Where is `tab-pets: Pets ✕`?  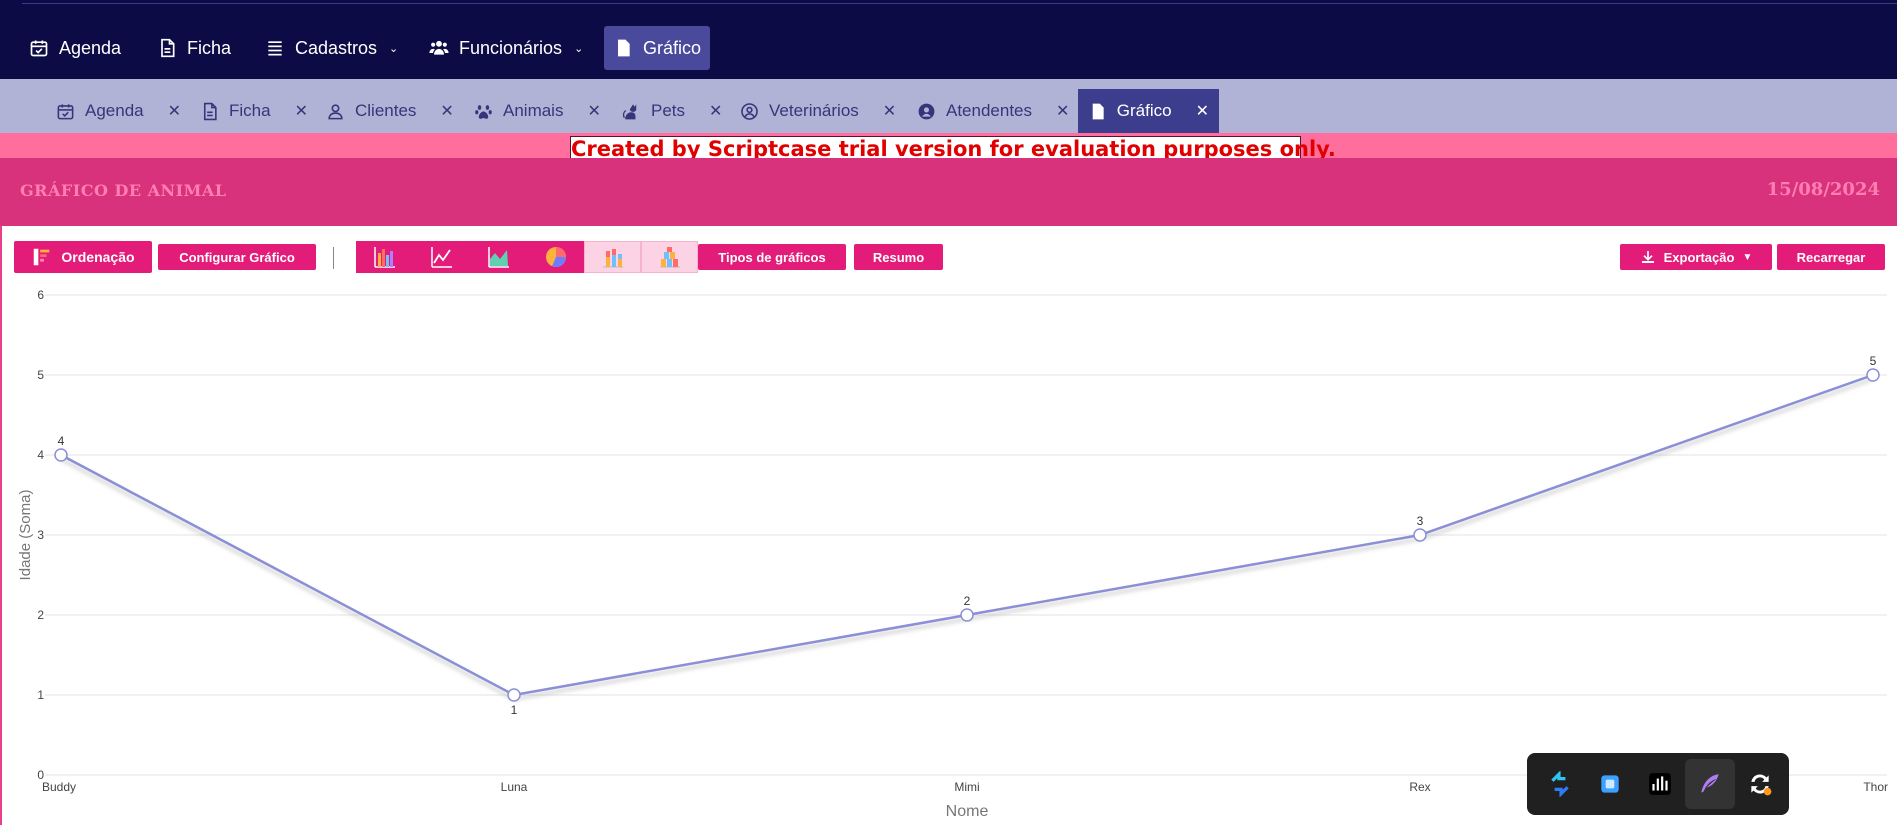 tab-pets: Pets ✕ is located at coordinates (672, 111).